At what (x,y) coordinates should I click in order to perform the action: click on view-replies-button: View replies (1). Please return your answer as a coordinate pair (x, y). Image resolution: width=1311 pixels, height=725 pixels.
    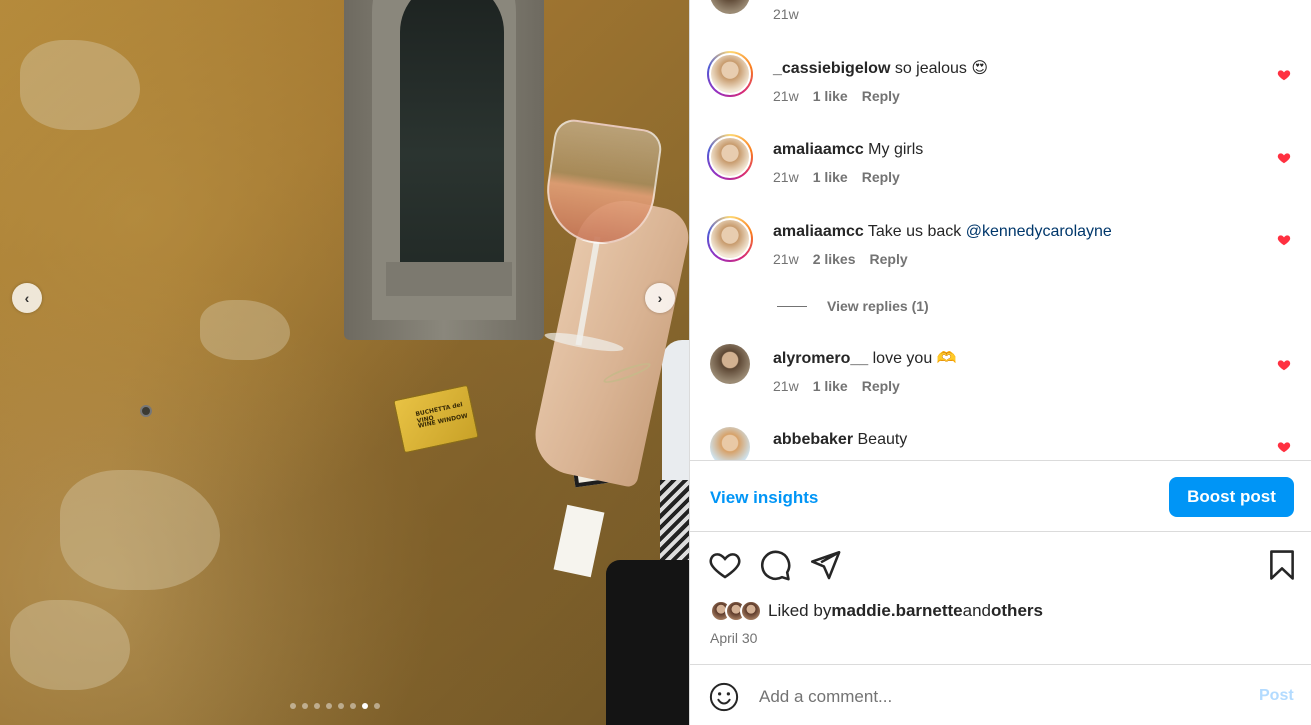
    Looking at the image, I should click on (853, 306).